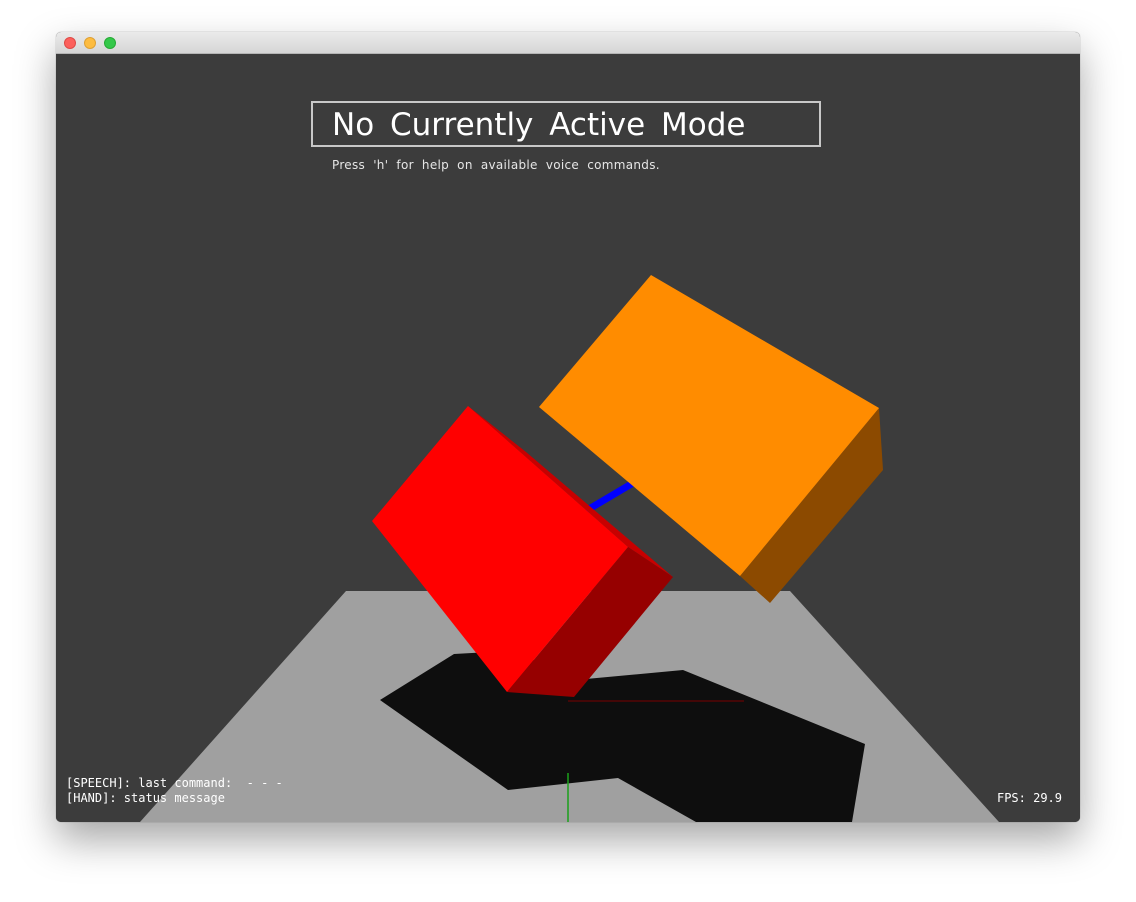  Describe the element at coordinates (568, 43) in the screenshot. I see `title-bar` at that location.